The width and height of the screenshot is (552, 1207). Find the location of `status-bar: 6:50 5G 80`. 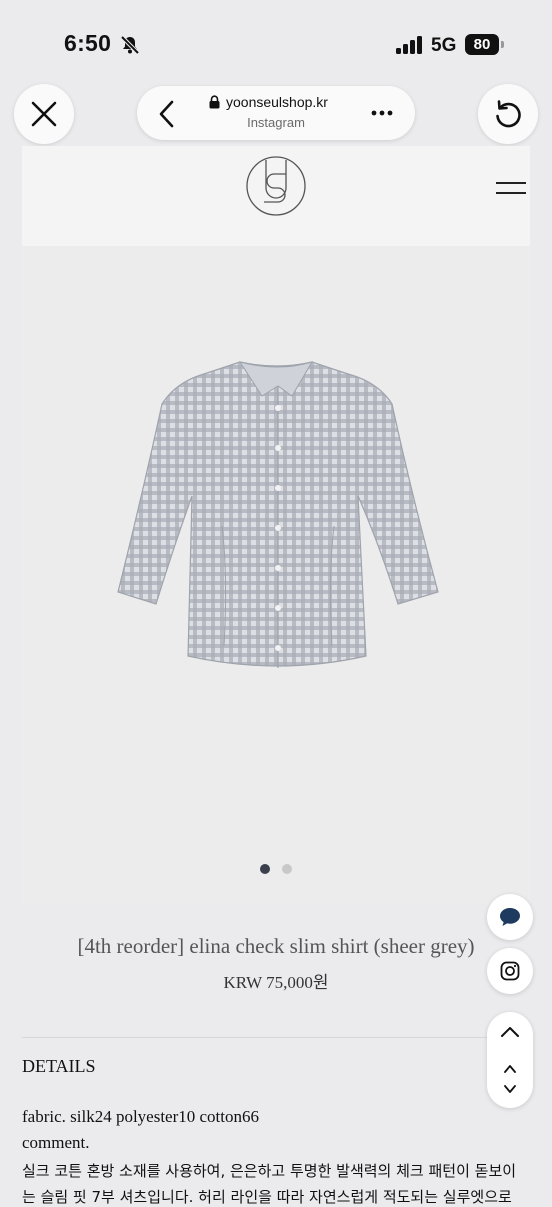

status-bar: 6:50 5G 80 is located at coordinates (276, 40).